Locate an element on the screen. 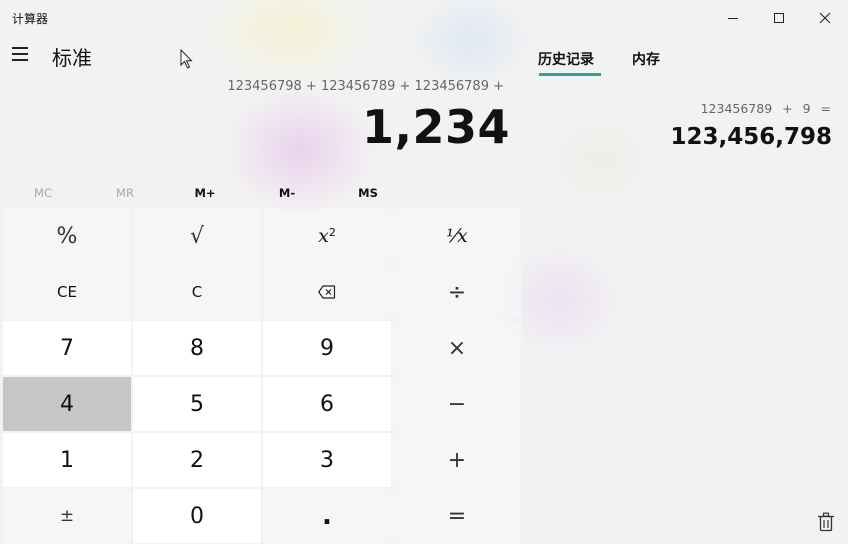 Image resolution: width=848 pixels, height=544 pixels. square-exponent: 2 is located at coordinates (332, 232).